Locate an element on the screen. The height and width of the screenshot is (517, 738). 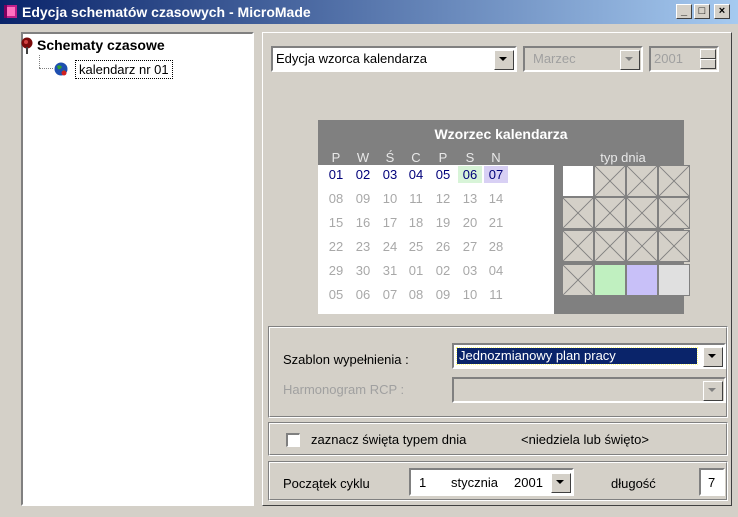
cycle-start-label: Początek cyklu is located at coordinates (326, 483).